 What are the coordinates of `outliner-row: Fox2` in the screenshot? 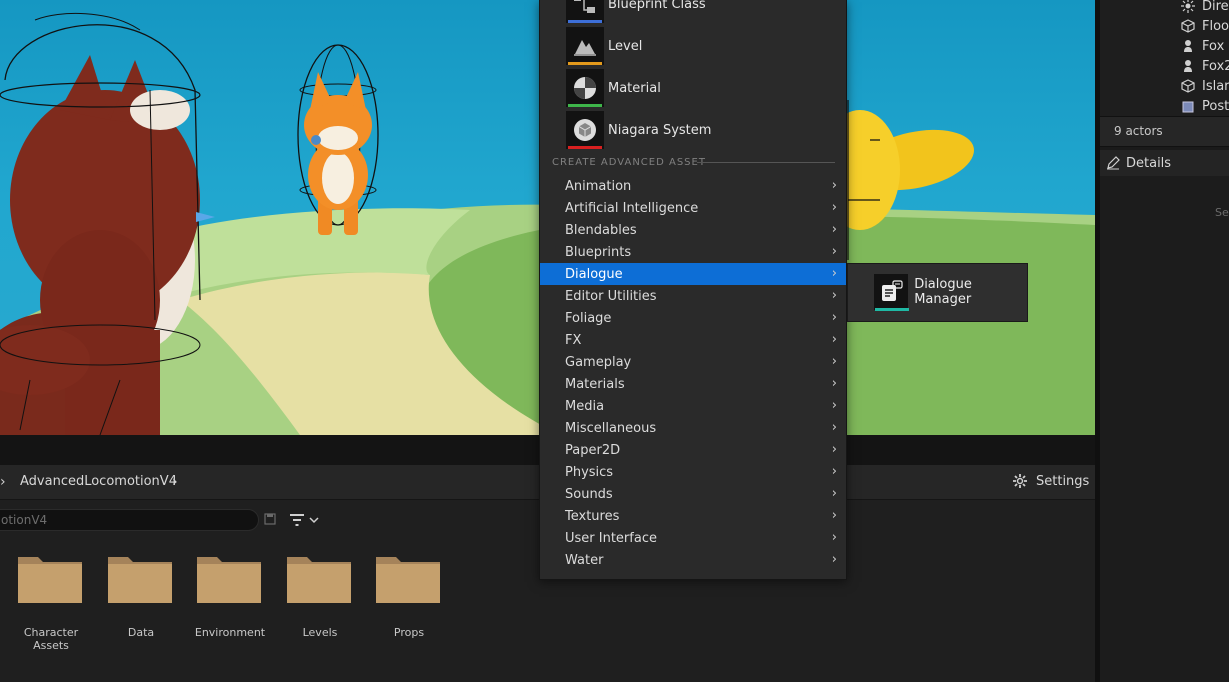 It's located at (1204, 66).